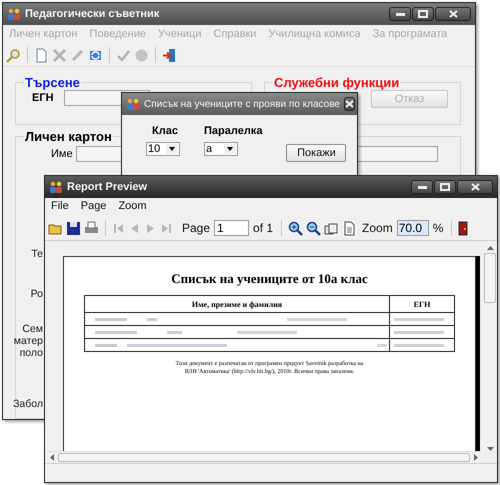 Image resolution: width=500 pixels, height=485 pixels. What do you see at coordinates (107, 187) in the screenshot?
I see `window-title: Report Preview` at bounding box center [107, 187].